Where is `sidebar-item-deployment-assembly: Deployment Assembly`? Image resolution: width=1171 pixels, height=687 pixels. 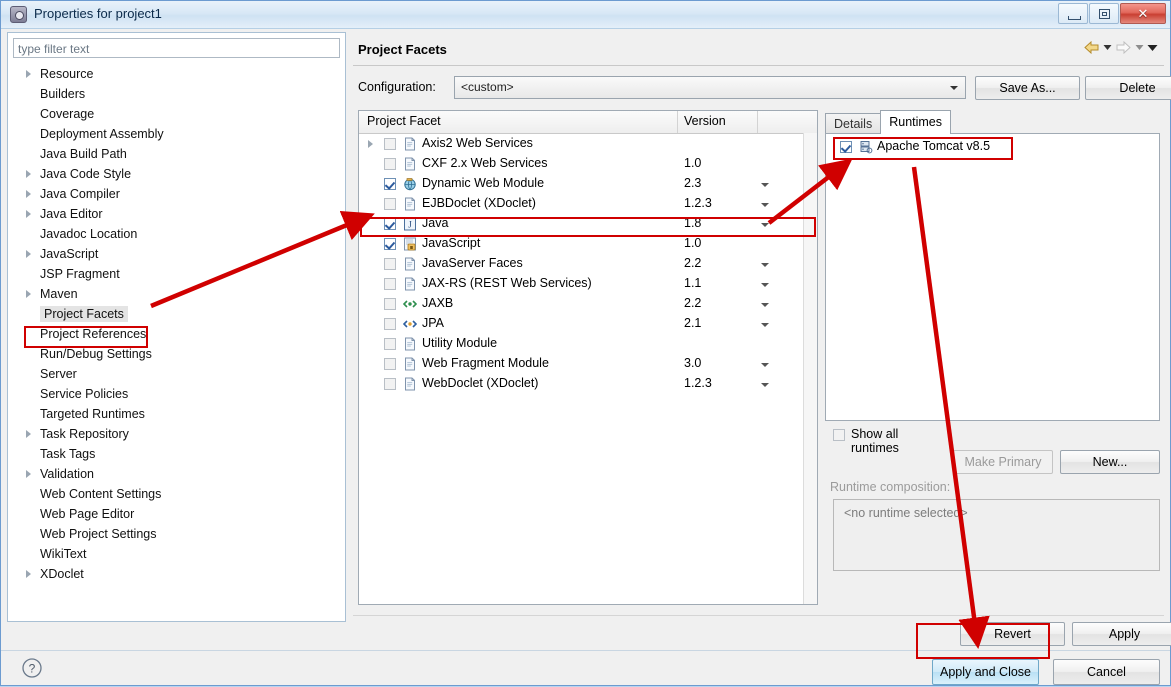 sidebar-item-deployment-assembly: Deployment Assembly is located at coordinates (176, 134).